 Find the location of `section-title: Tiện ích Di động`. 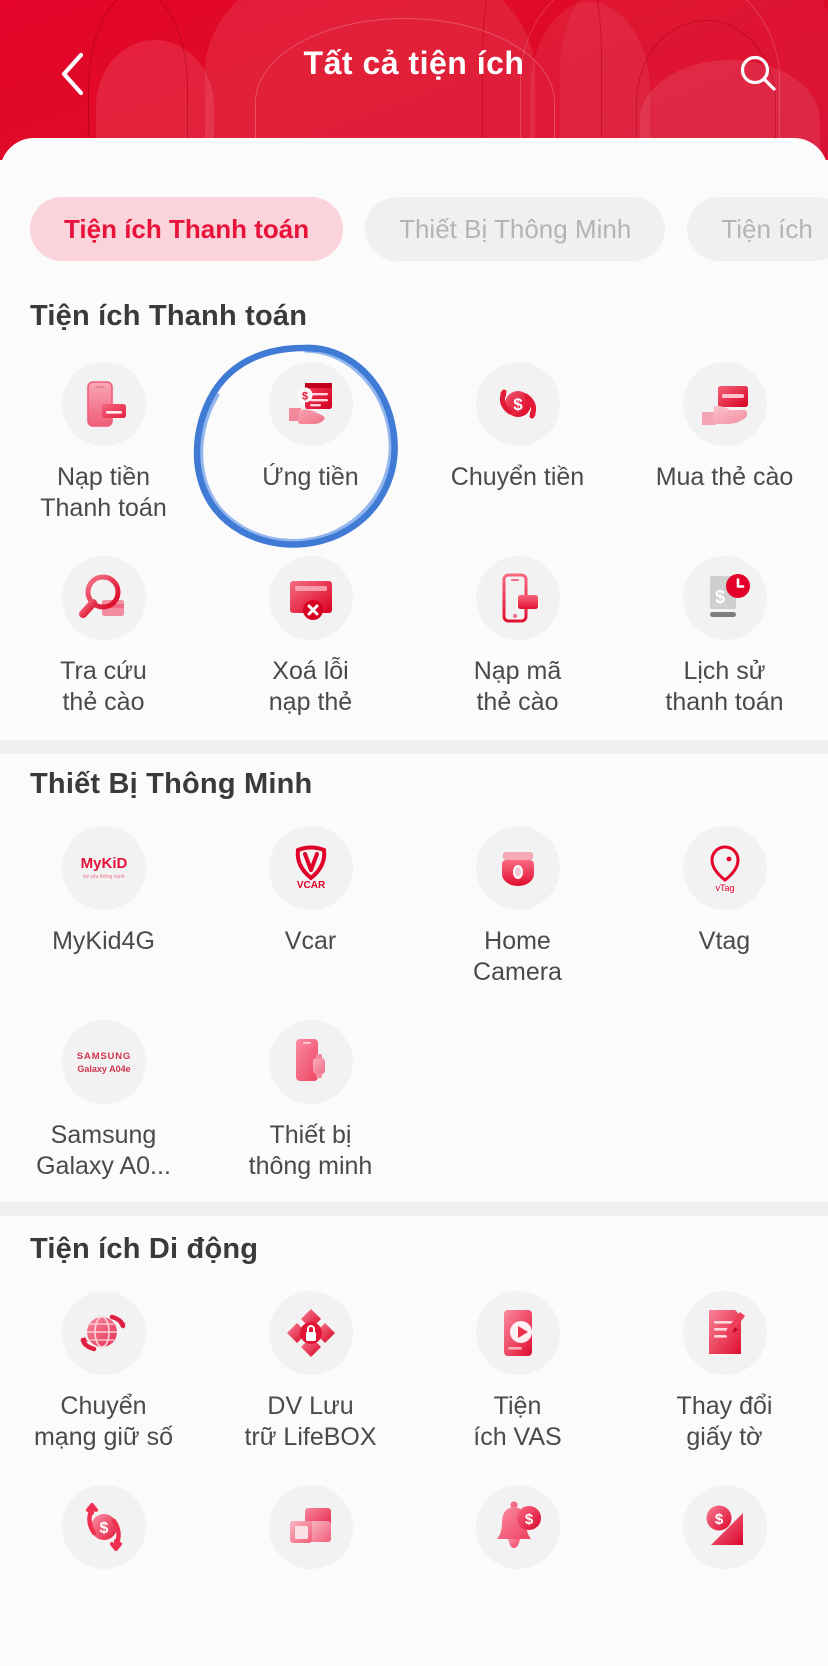

section-title: Tiện ích Di động is located at coordinates (144, 1249).